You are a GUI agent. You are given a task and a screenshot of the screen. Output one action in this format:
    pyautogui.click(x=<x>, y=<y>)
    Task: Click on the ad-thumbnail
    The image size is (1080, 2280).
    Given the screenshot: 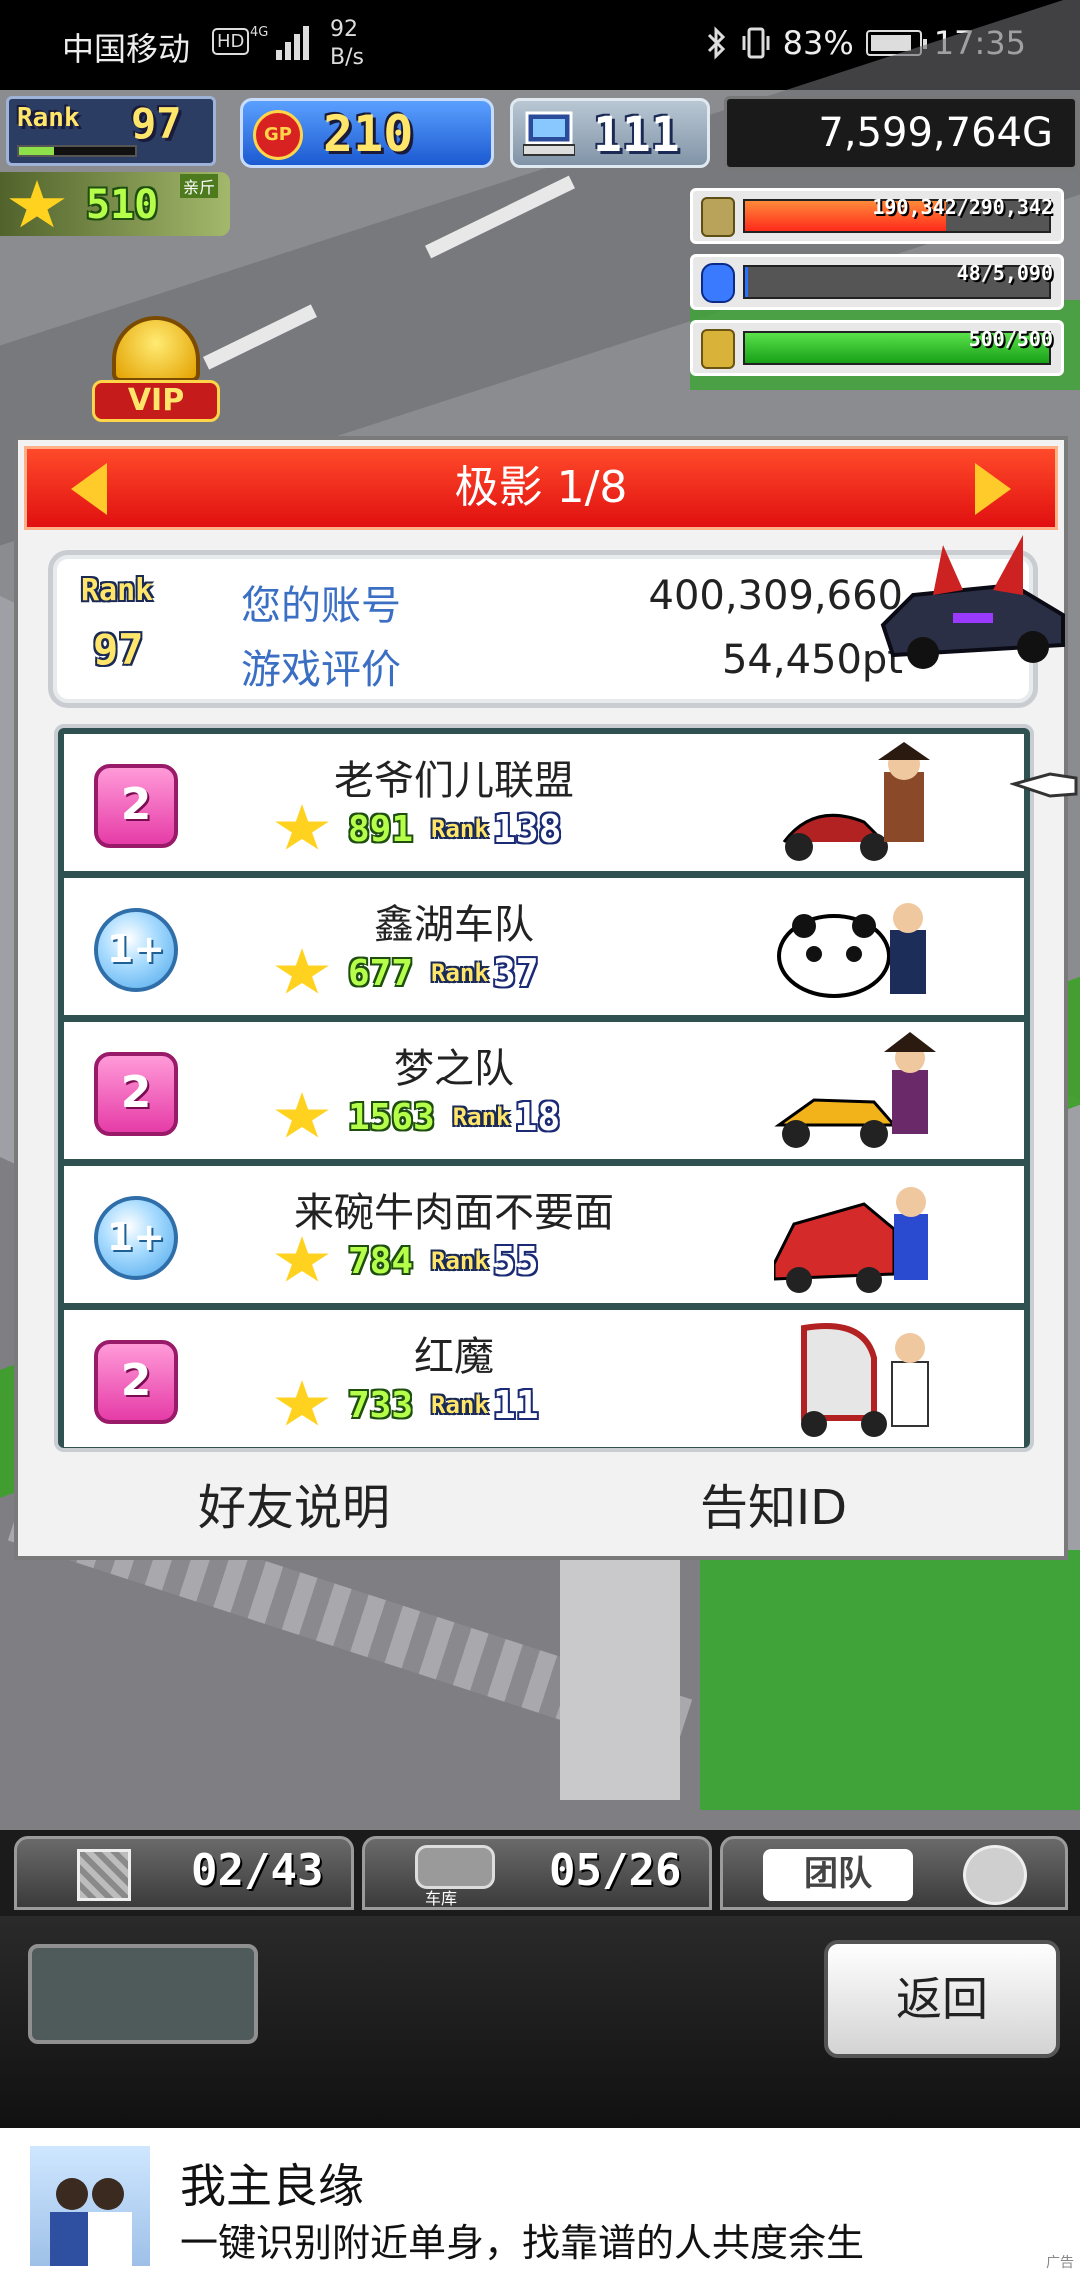 What is the action you would take?
    pyautogui.click(x=90, y=2206)
    